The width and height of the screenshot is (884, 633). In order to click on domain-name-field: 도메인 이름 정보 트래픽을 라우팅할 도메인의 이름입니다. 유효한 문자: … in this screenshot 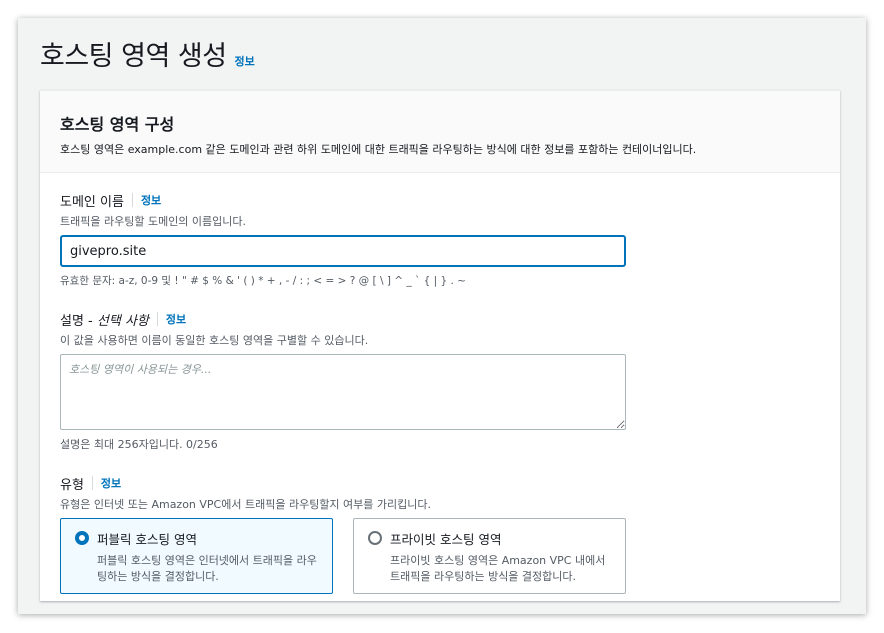, I will do `click(440, 239)`.